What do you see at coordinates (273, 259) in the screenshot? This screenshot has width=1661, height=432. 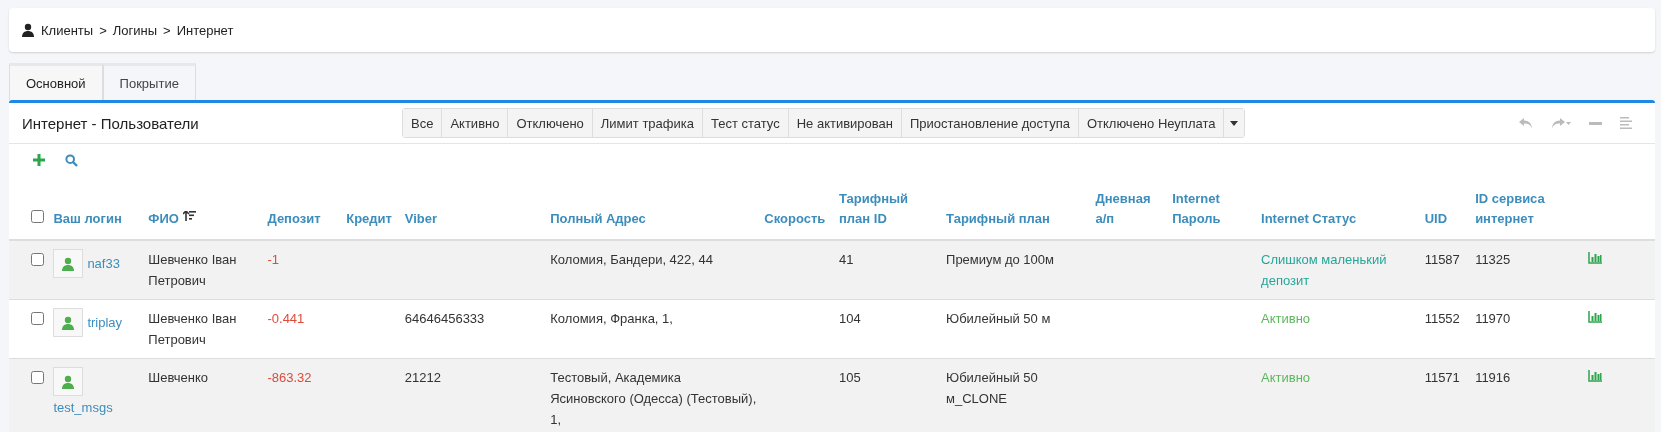 I see `deposit-value: -1` at bounding box center [273, 259].